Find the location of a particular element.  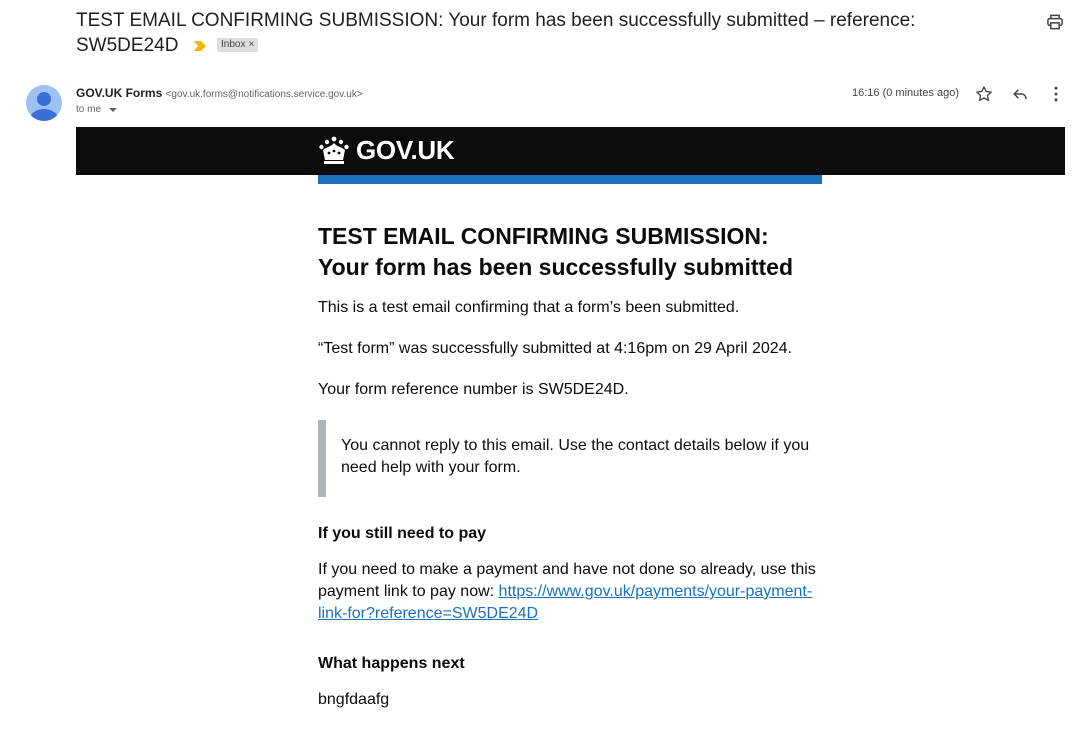

person-icon is located at coordinates (44, 106).